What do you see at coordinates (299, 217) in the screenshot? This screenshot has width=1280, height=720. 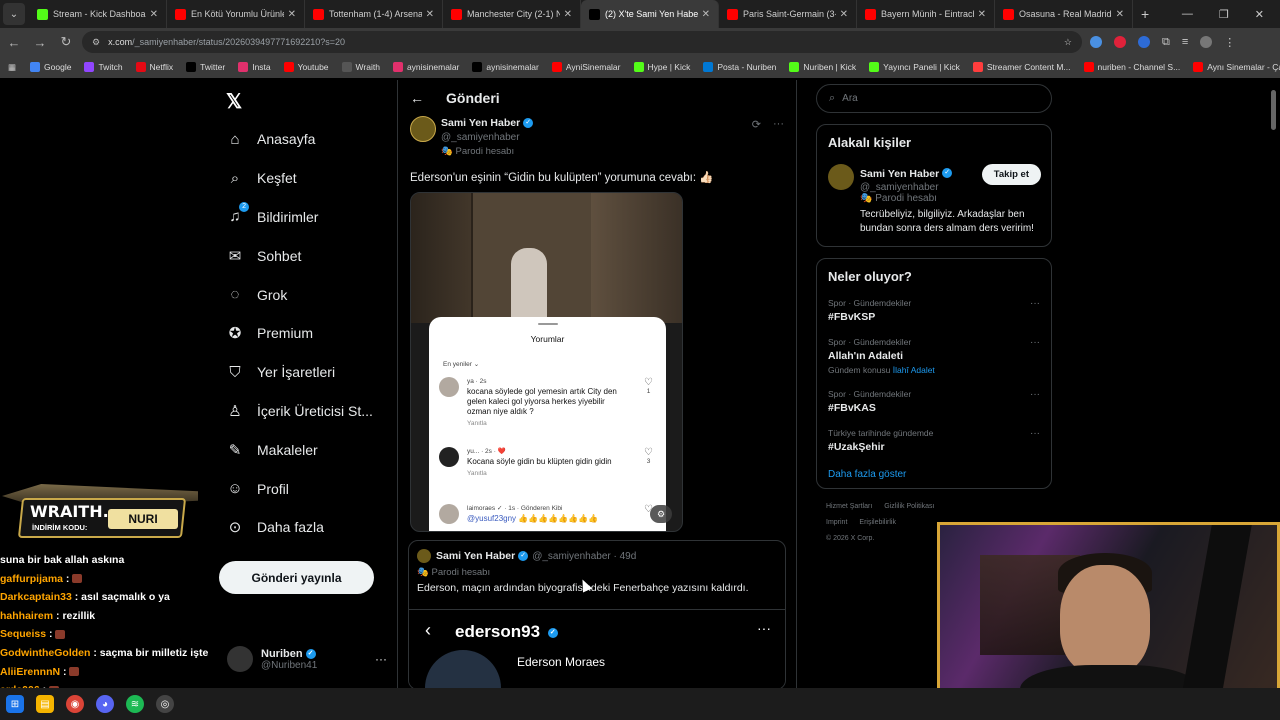 I see `nav-item-2: ♫ 2 Bildirimler` at bounding box center [299, 217].